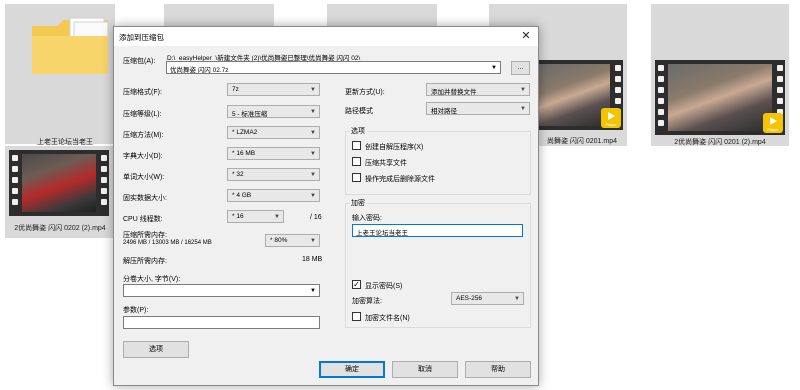 The height and width of the screenshot is (390, 800). What do you see at coordinates (255, 216) in the screenshot?
I see `cpu-select: * 16 ▼` at bounding box center [255, 216].